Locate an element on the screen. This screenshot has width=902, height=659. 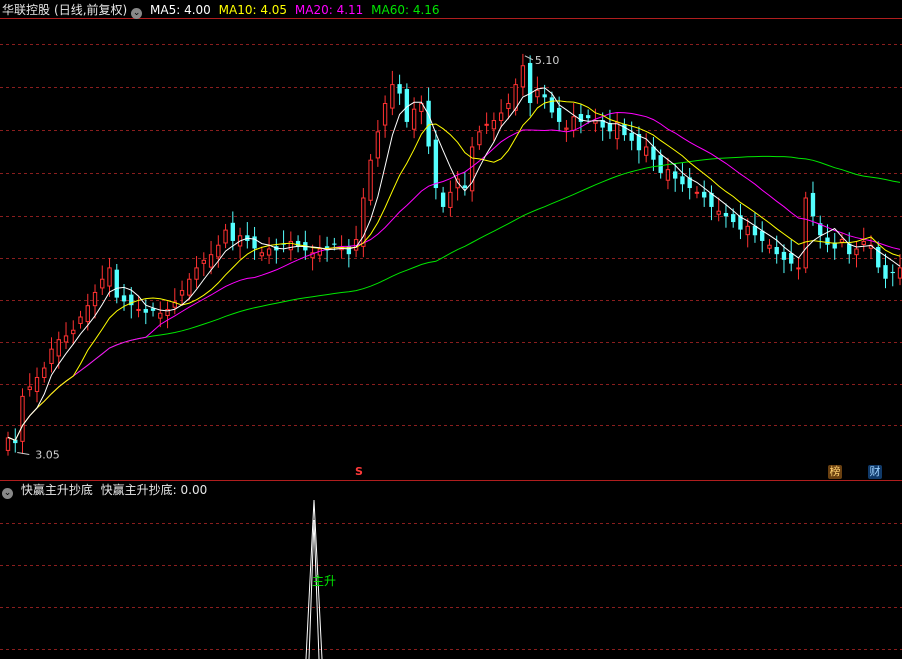
signal-spike-inner is located at coordinates (314, 589).